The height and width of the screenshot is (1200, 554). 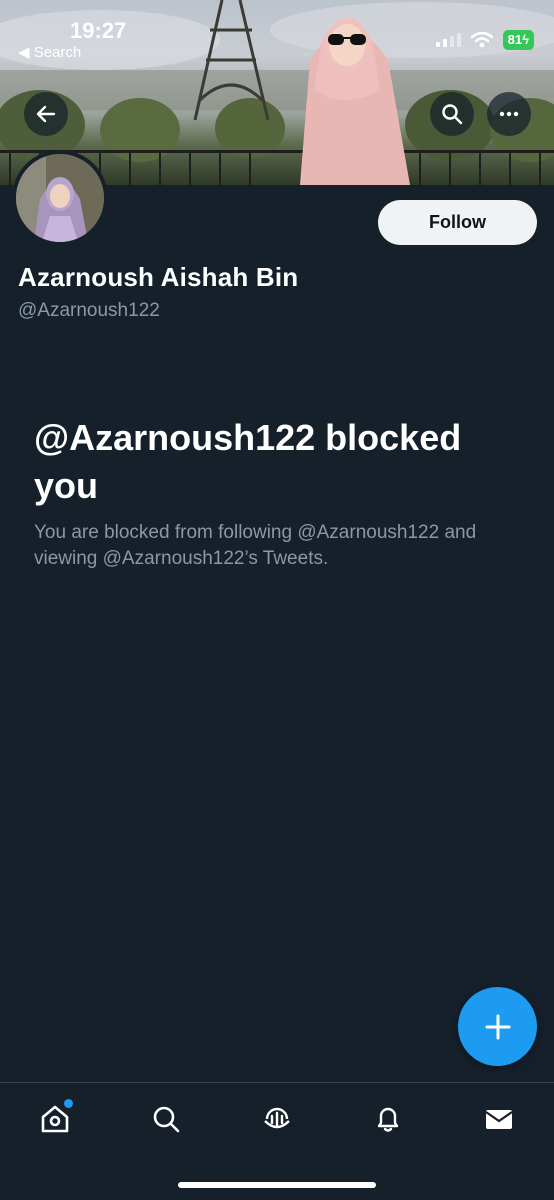 What do you see at coordinates (49, 52) in the screenshot?
I see `status-back-to-search: ◀ Search` at bounding box center [49, 52].